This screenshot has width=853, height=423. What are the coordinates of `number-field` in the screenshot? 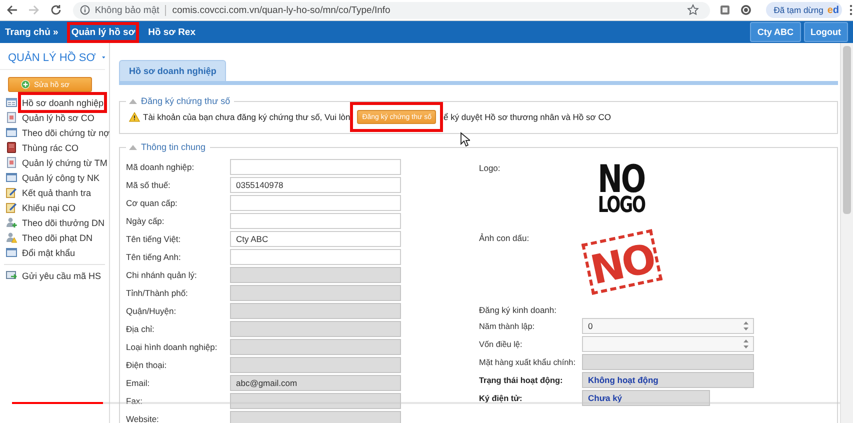 It's located at (668, 344).